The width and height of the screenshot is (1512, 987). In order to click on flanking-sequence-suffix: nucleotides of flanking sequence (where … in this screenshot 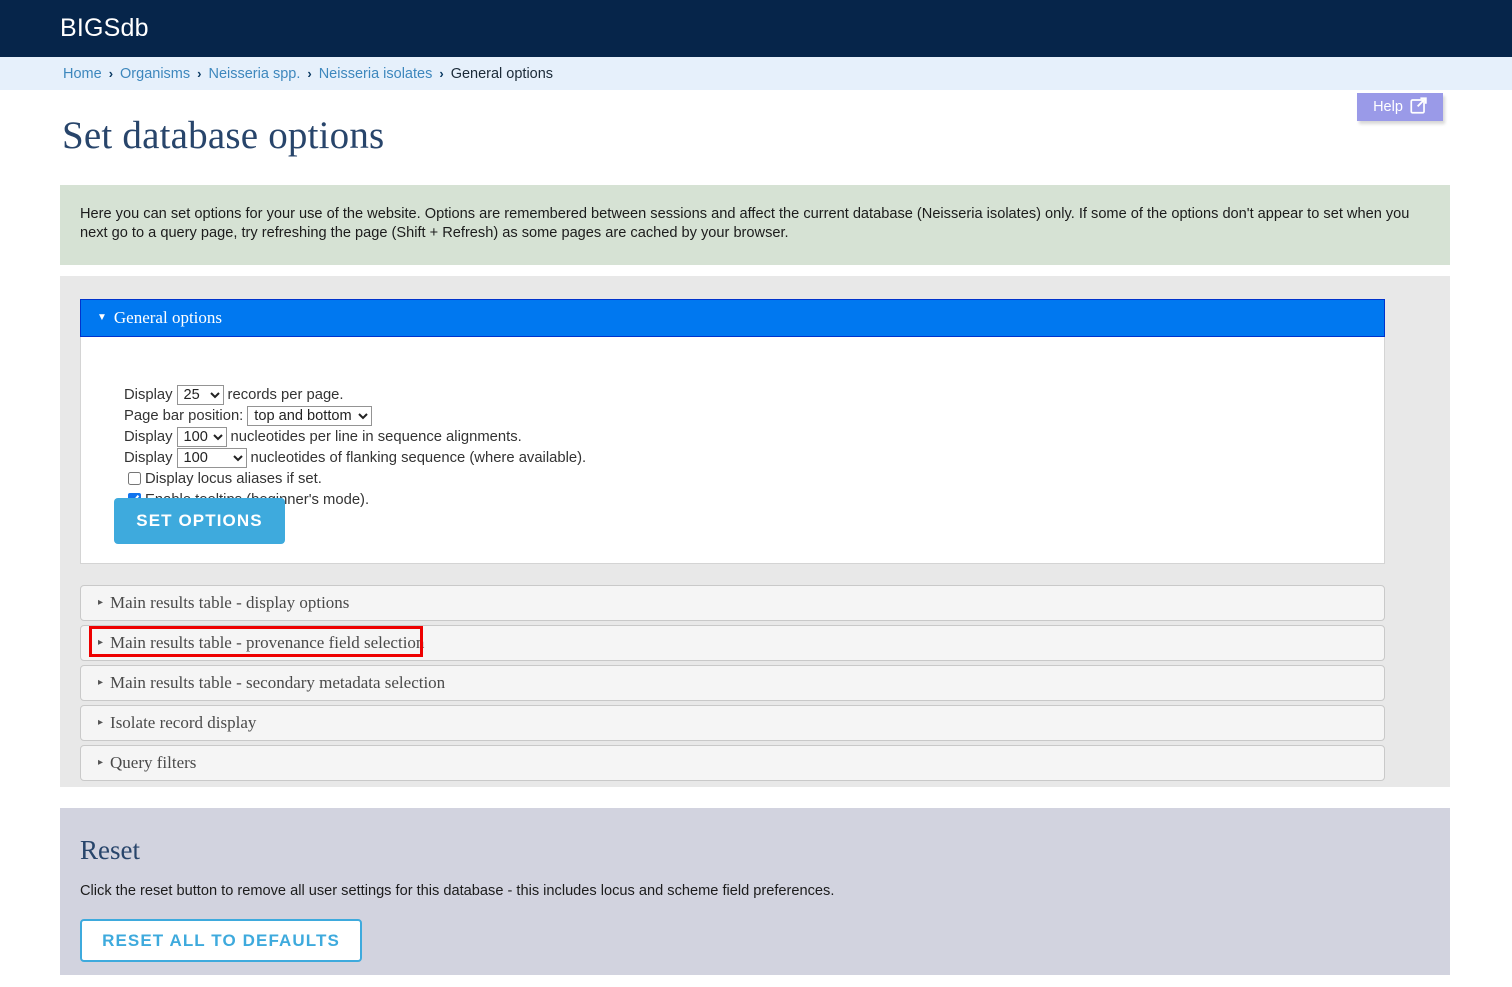, I will do `click(418, 457)`.